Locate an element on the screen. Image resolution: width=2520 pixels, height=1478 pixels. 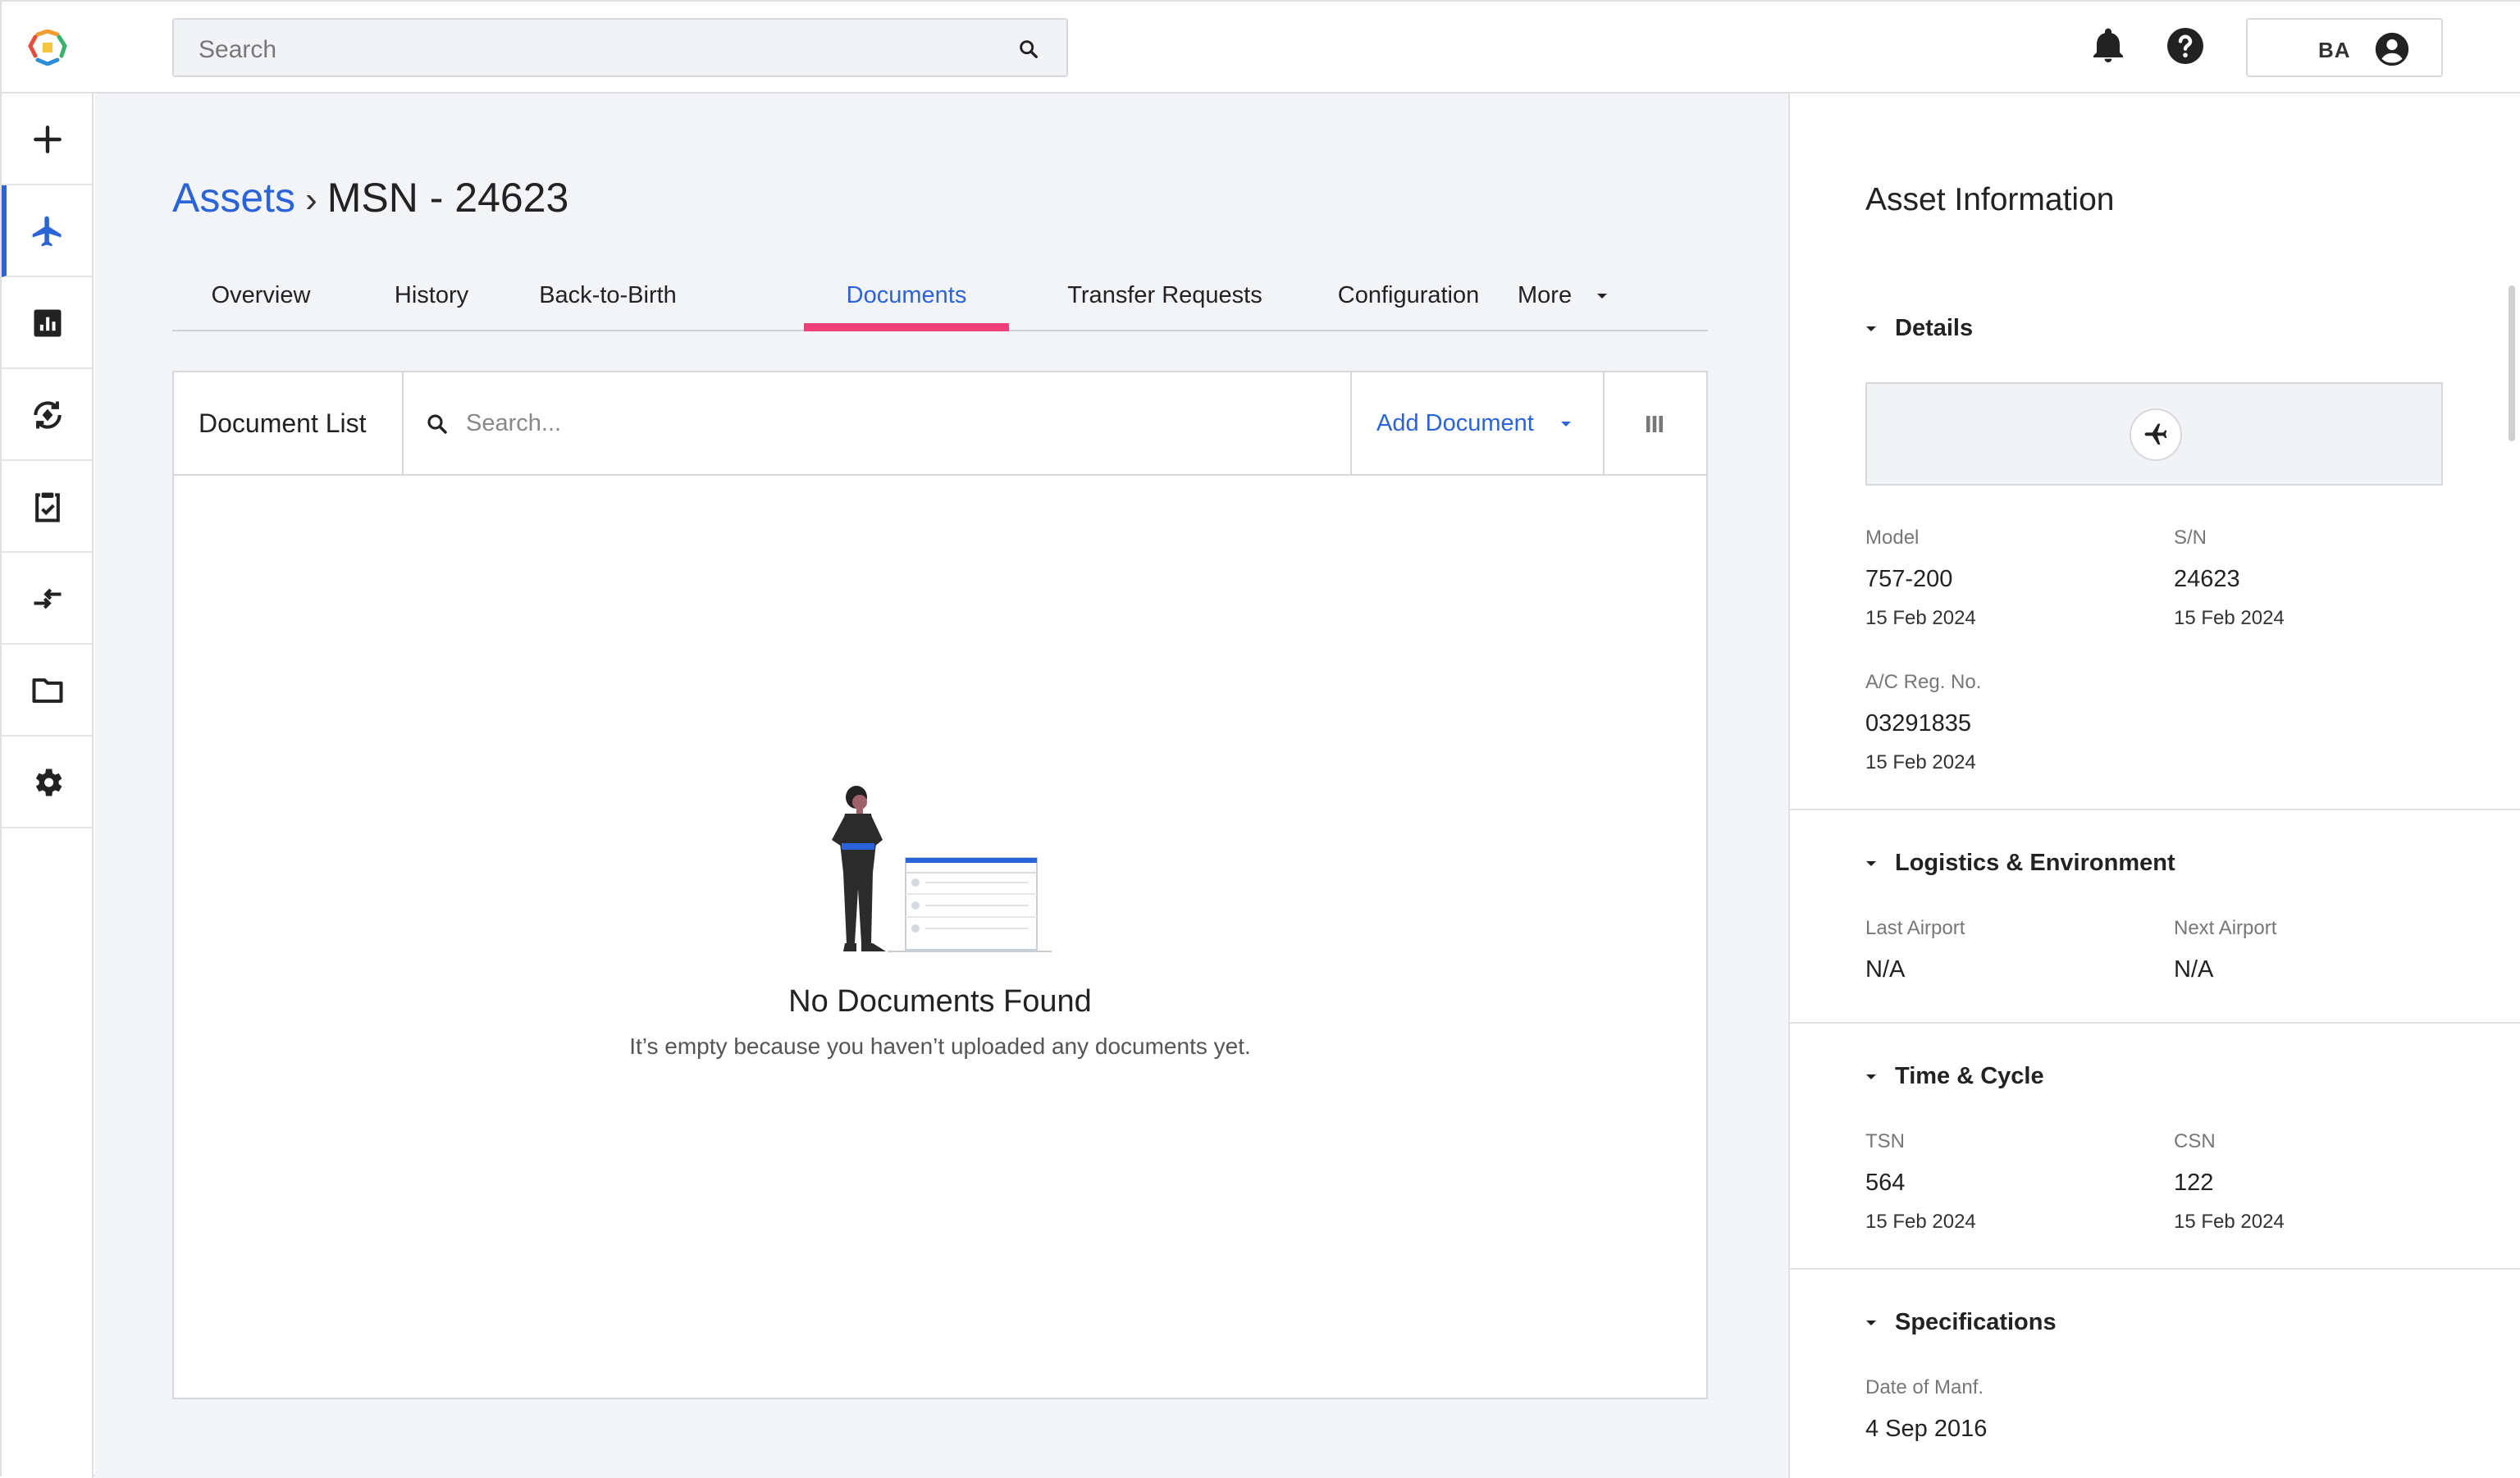
section-details-heading: Details is located at coordinates (1934, 328).